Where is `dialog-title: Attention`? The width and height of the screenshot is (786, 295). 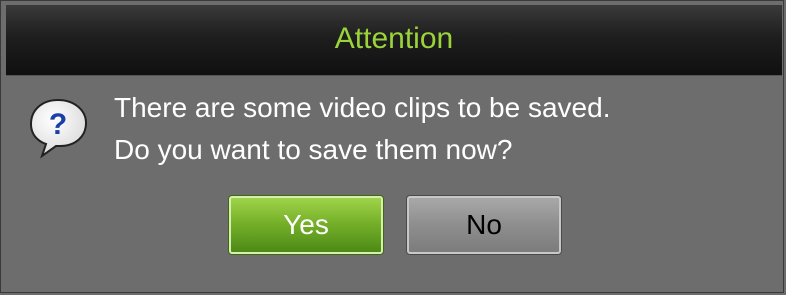 dialog-title: Attention is located at coordinates (394, 38).